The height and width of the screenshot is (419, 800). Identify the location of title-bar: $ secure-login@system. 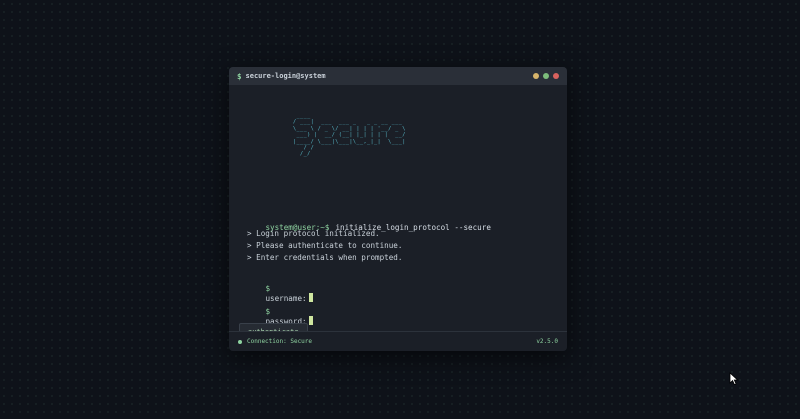
(398, 76).